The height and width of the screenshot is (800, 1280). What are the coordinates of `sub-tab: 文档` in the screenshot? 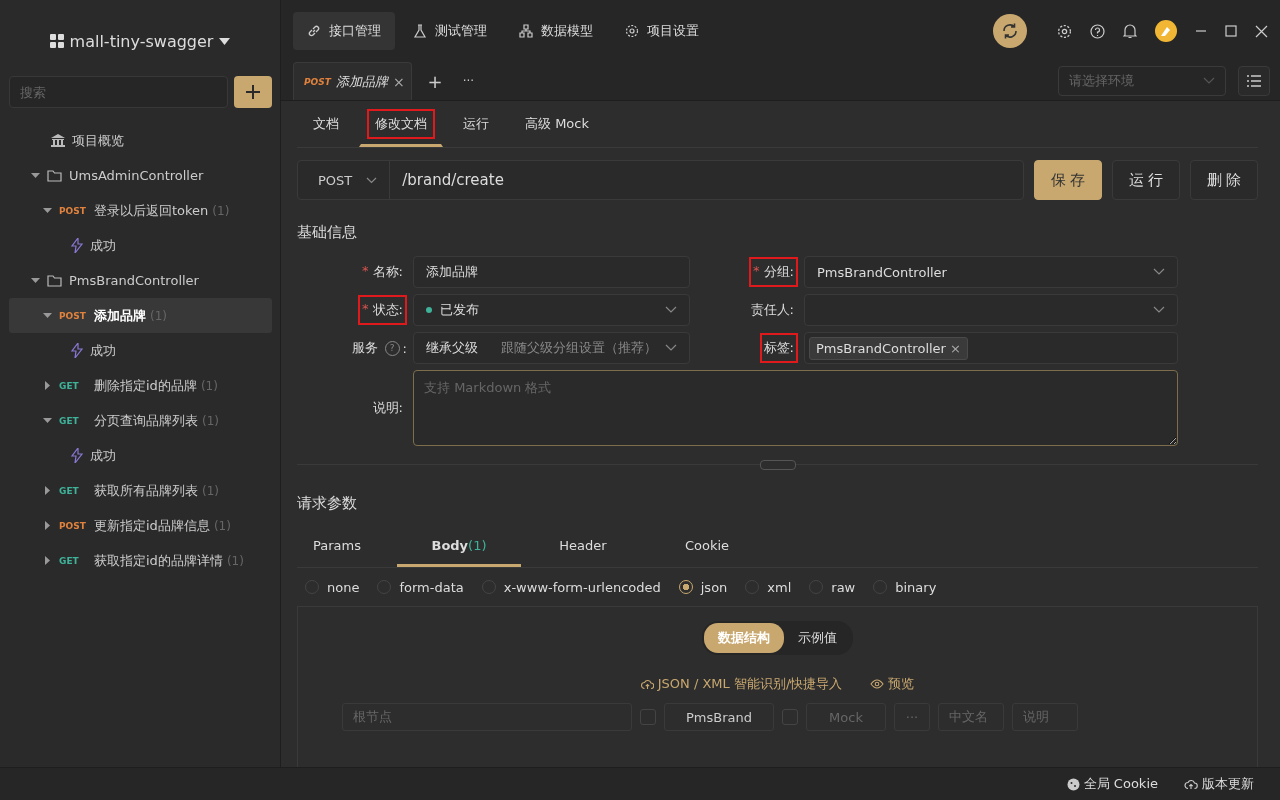 It's located at (326, 124).